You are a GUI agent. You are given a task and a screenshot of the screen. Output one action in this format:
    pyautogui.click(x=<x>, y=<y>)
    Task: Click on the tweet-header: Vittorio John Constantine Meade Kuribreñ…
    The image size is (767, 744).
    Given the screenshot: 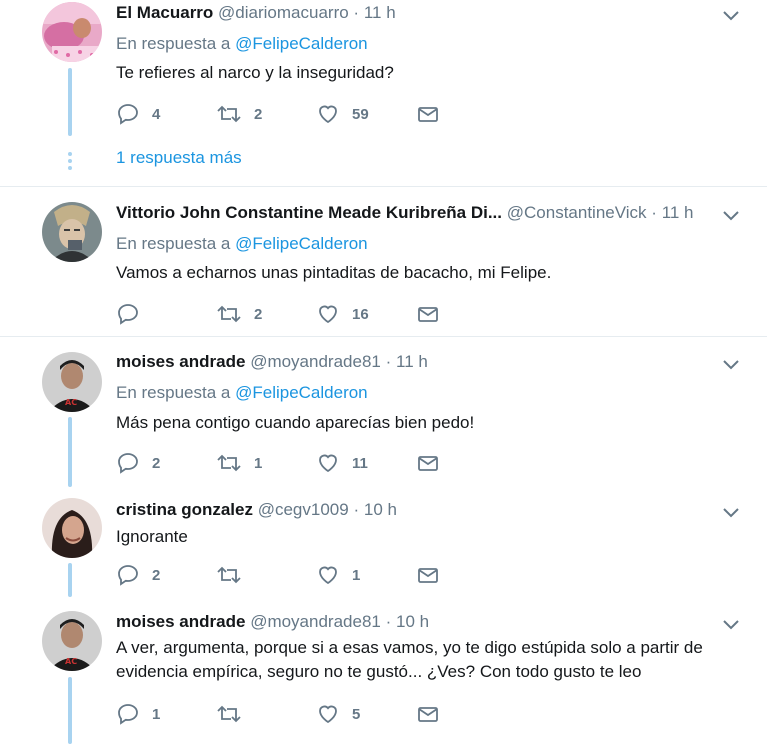 What is the action you would take?
    pyautogui.click(x=405, y=213)
    